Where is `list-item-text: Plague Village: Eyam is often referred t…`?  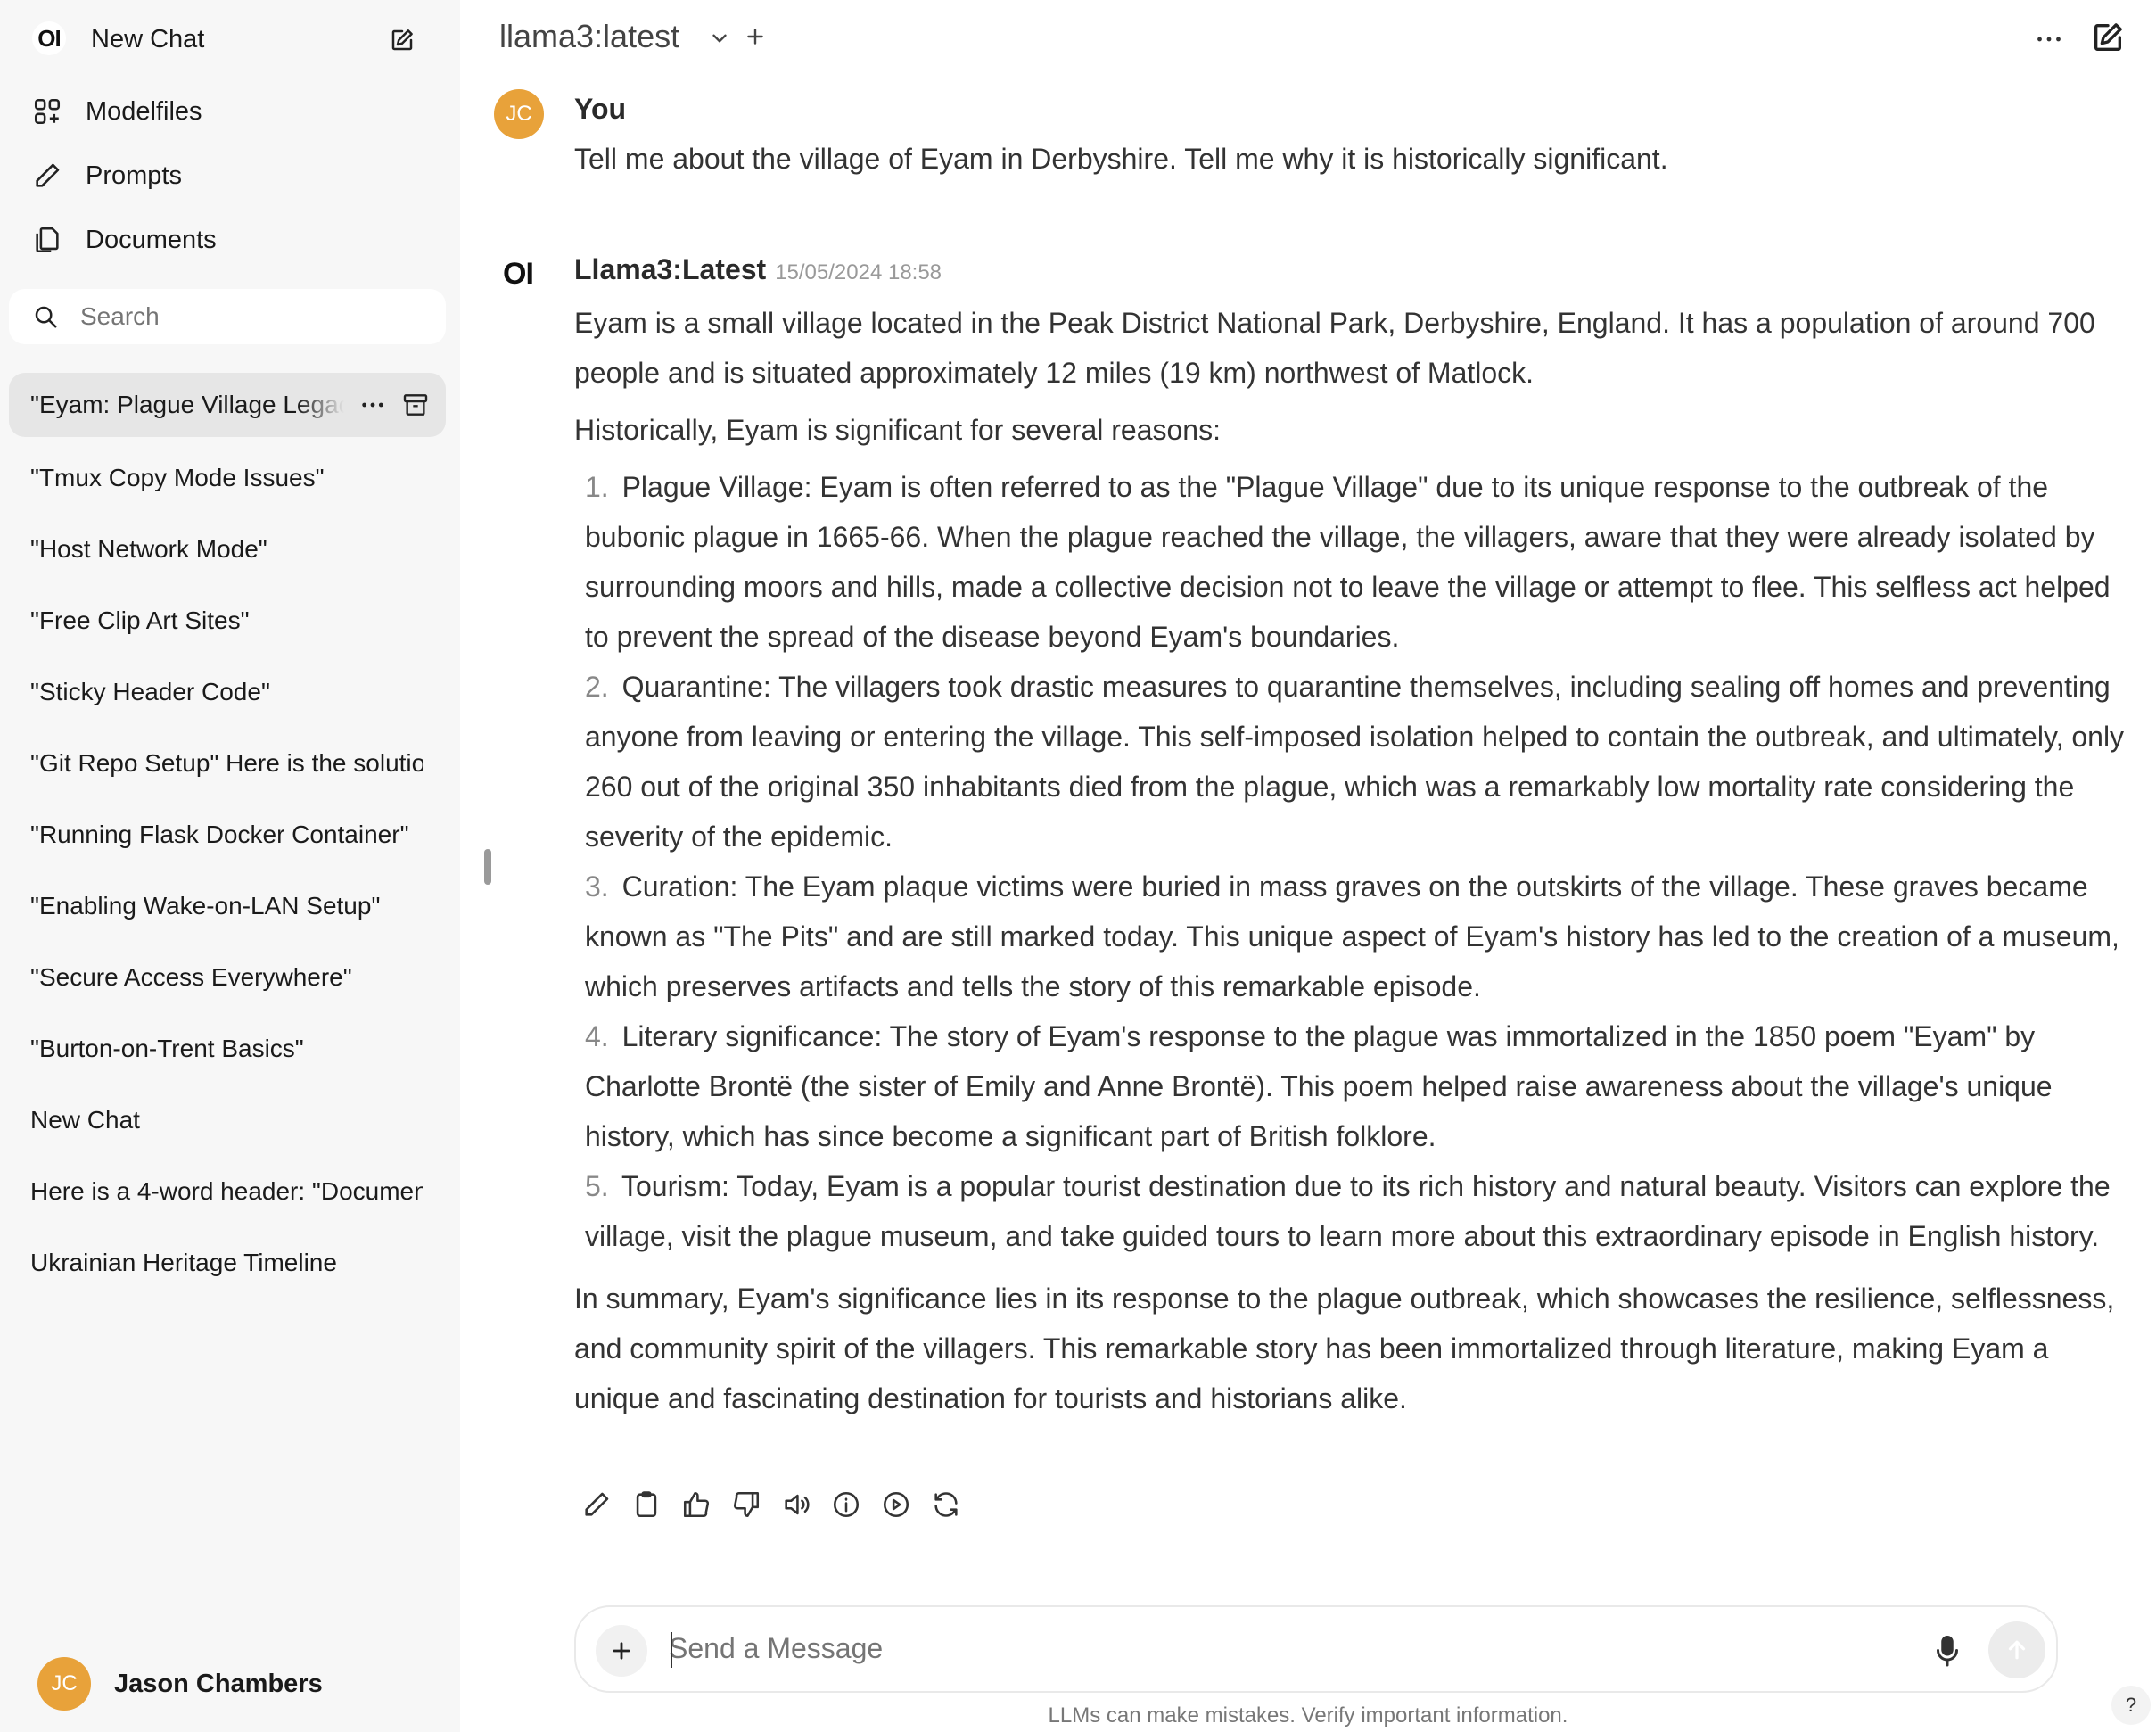 list-item-text: Plague Village: Eyam is often referred t… is located at coordinates (1348, 562).